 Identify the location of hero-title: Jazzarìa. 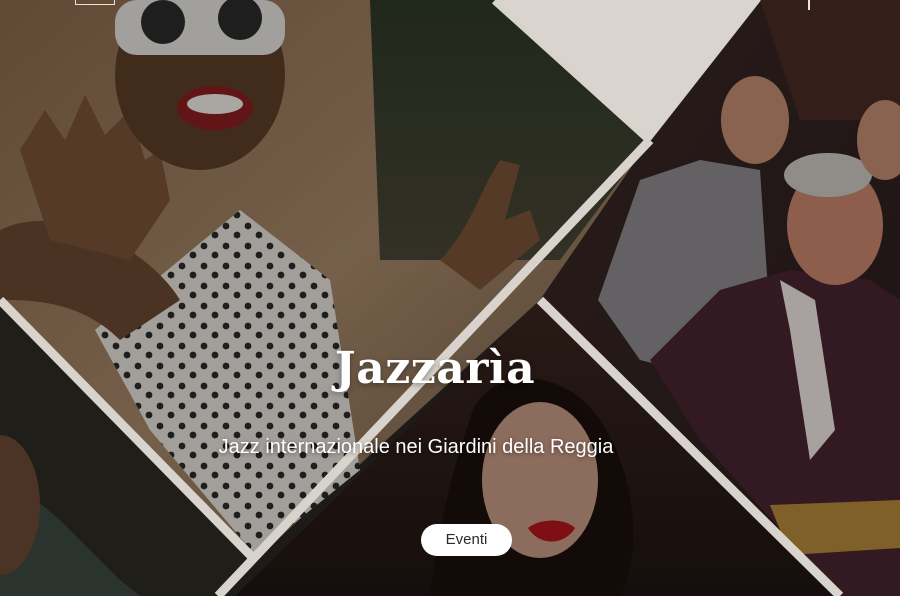
(435, 368).